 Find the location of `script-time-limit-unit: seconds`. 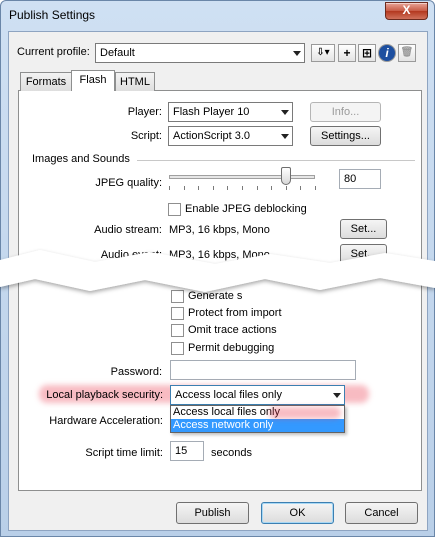

script-time-limit-unit: seconds is located at coordinates (231, 453).